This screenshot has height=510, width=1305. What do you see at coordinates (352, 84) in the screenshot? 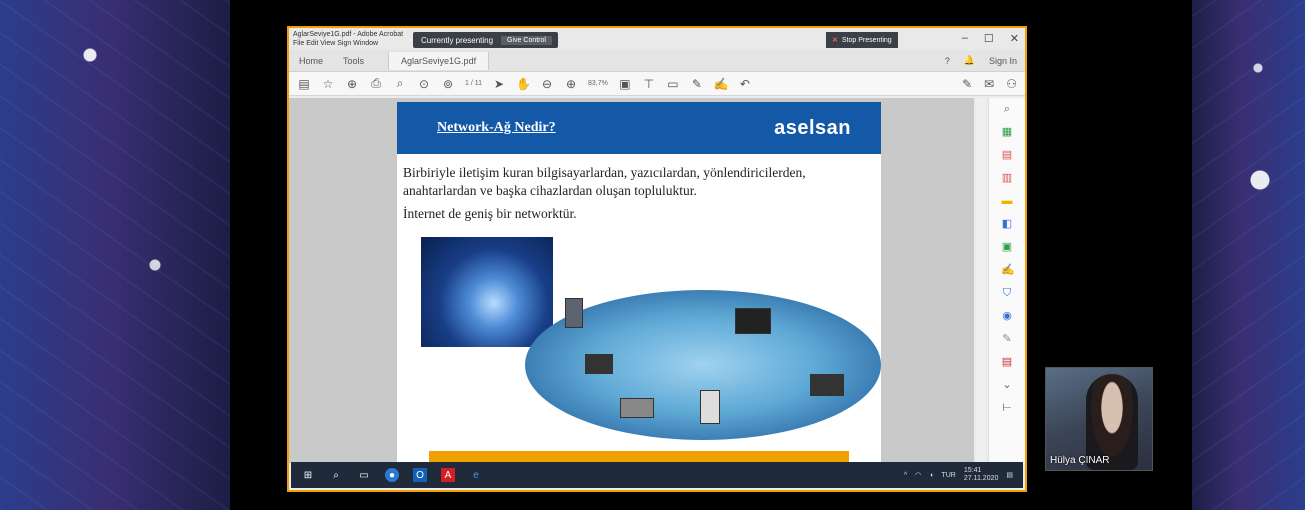
I see `upload-icon: ⊕` at bounding box center [352, 84].